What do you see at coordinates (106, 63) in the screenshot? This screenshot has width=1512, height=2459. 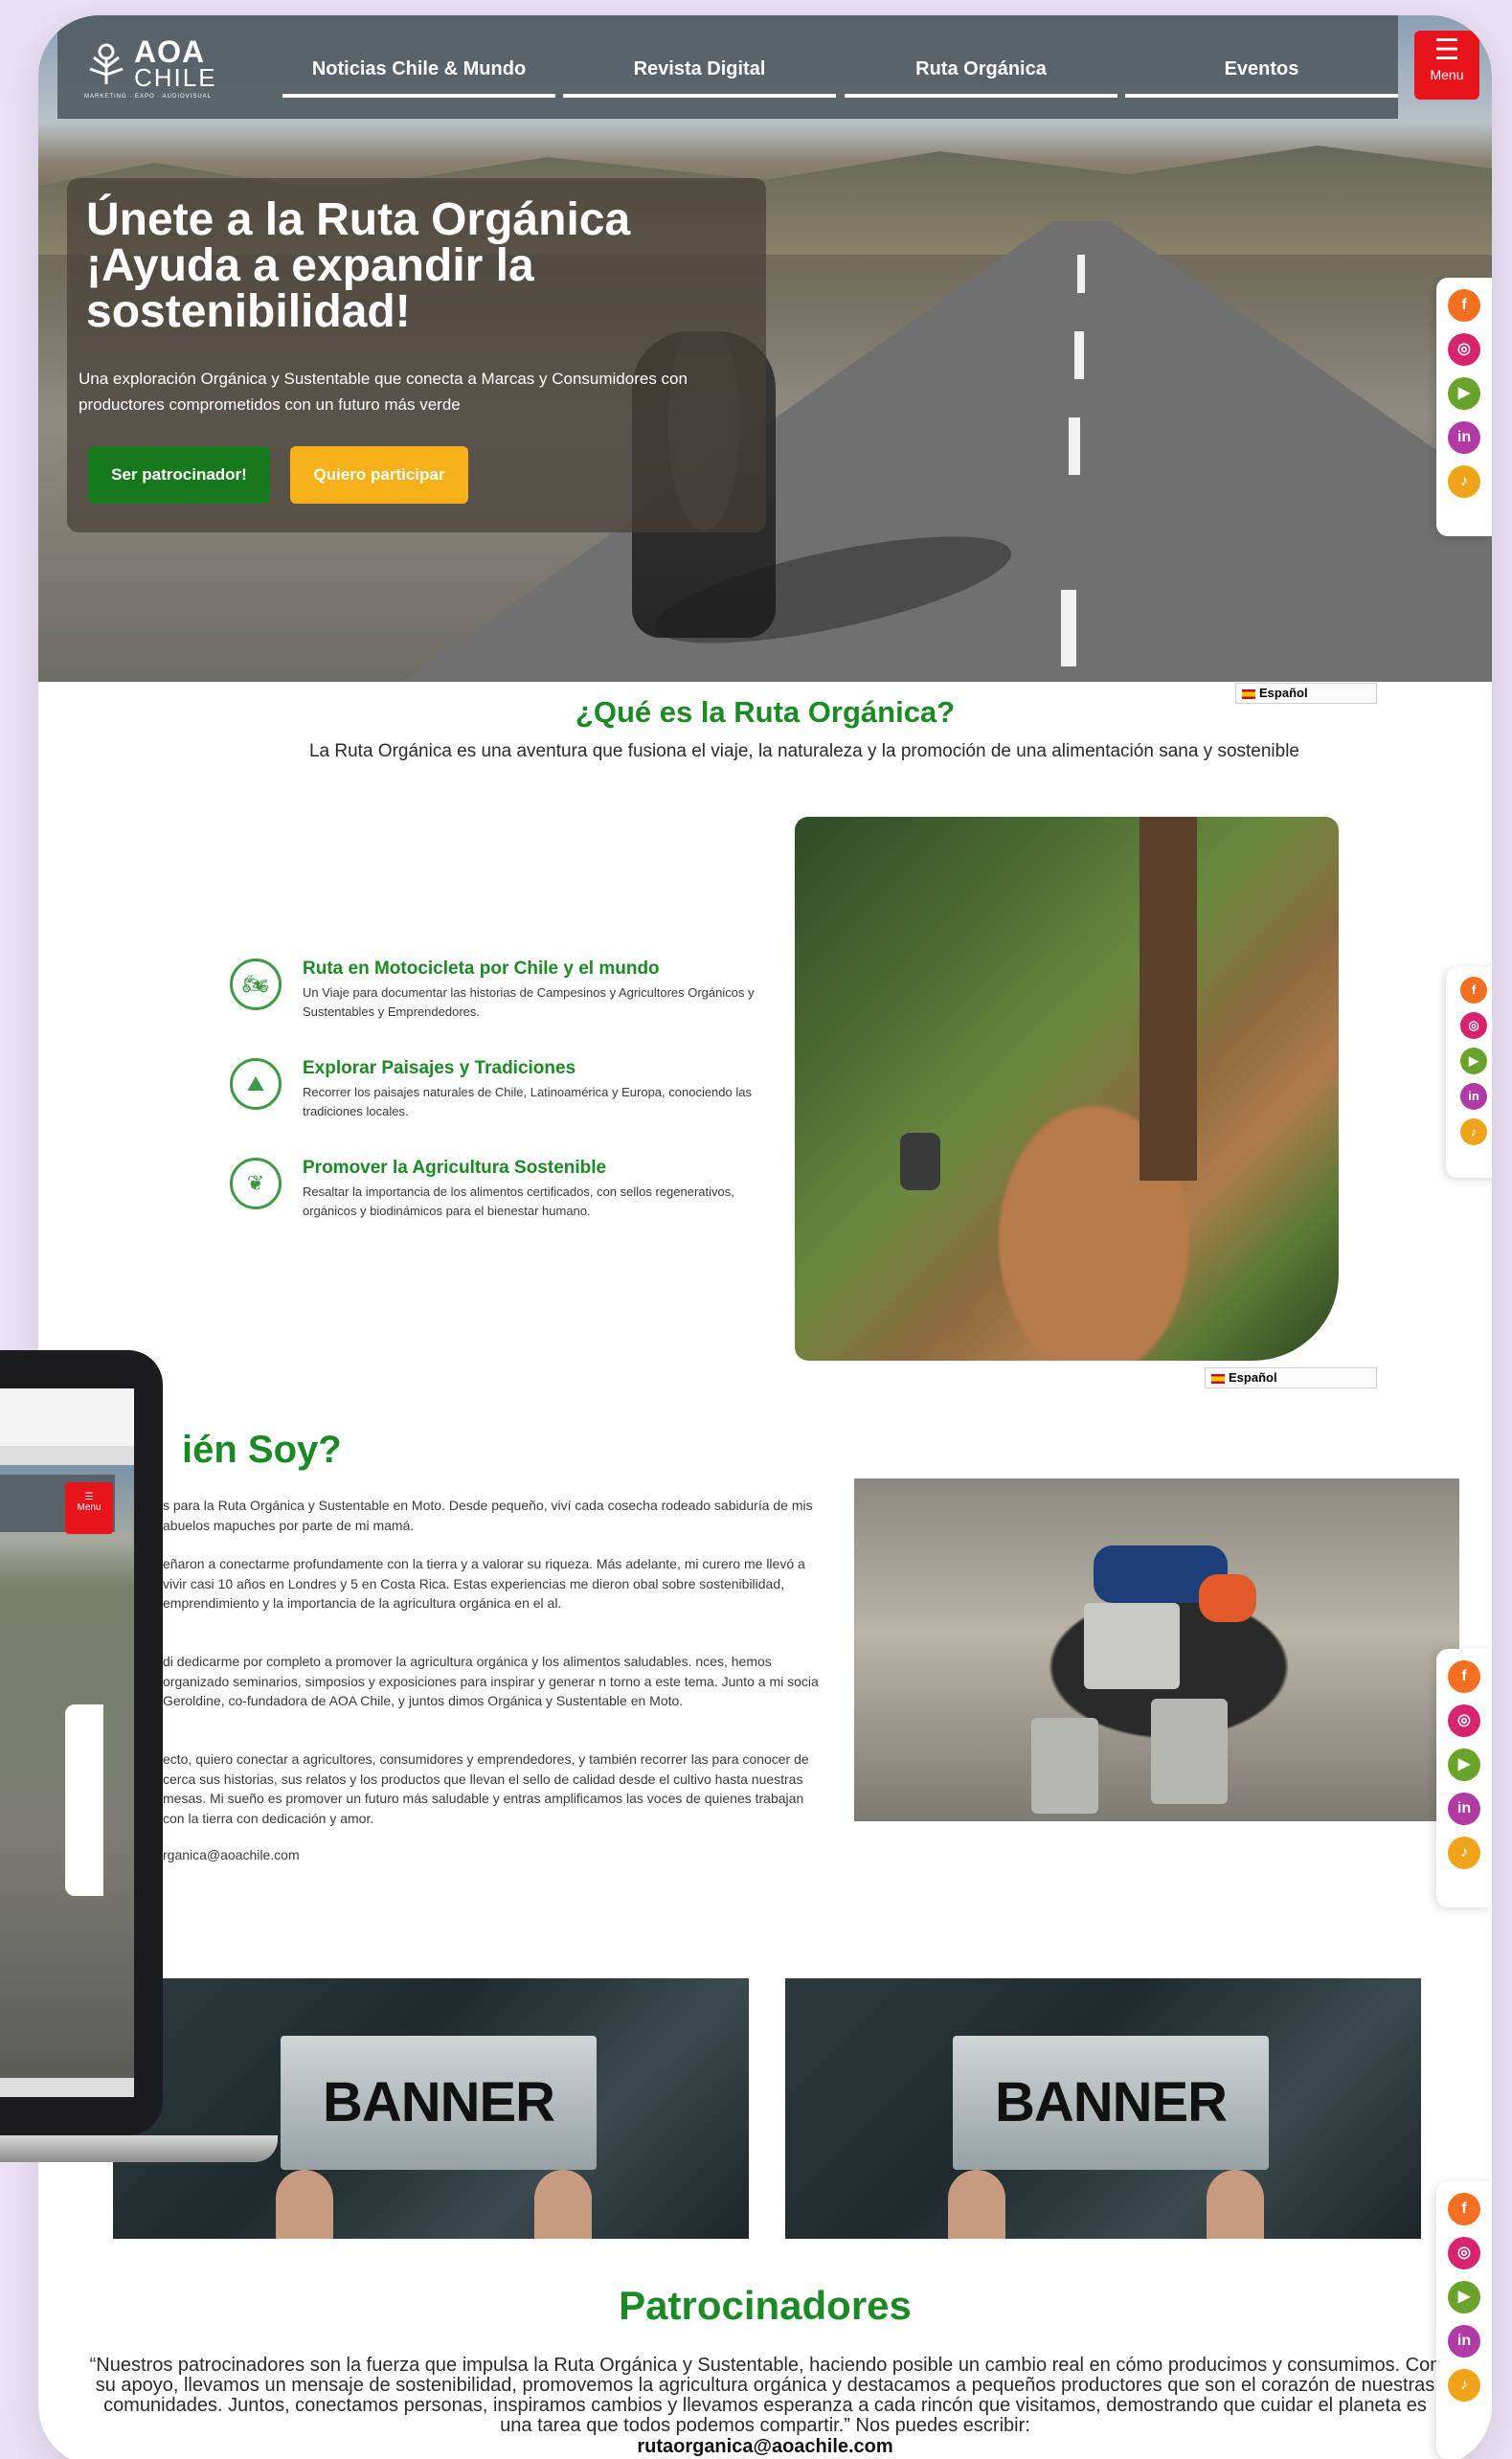 I see `leaf-logo-icon` at bounding box center [106, 63].